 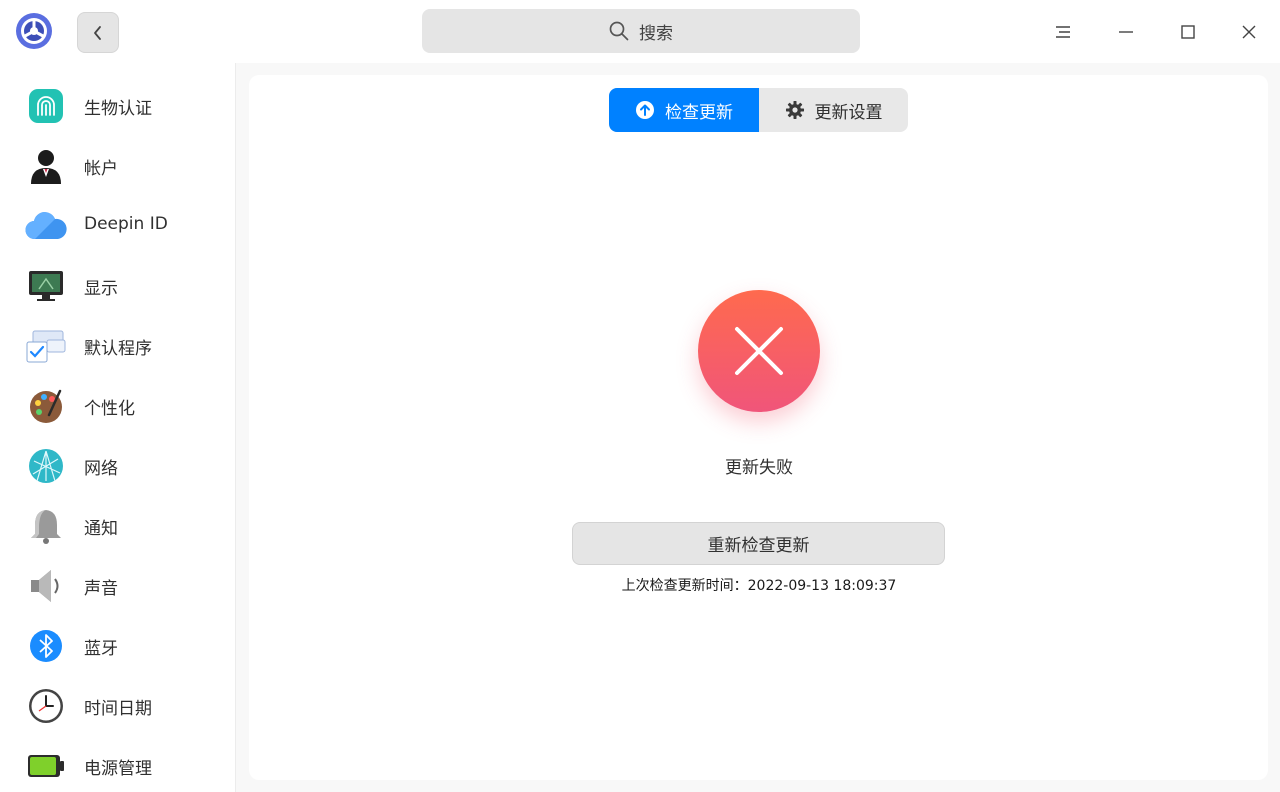 I want to click on clock-icon, so click(x=46, y=706).